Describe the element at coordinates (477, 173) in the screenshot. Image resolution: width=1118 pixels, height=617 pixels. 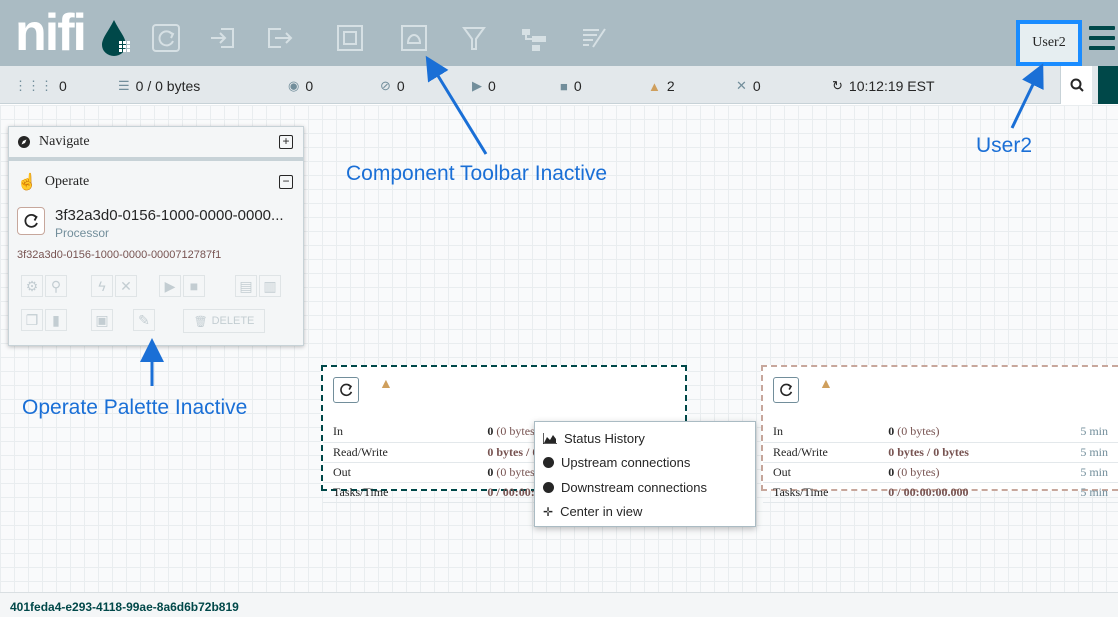
I see `annotation-component-toolbar: Component Toolbar Inactive` at that location.